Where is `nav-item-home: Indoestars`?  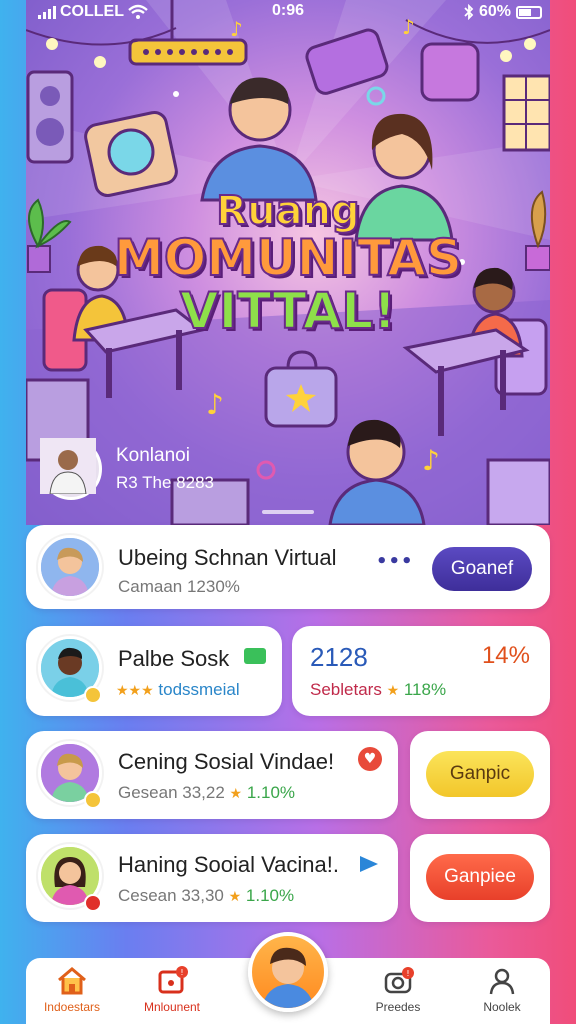
nav-item-home: Indoestars is located at coordinates (72, 990).